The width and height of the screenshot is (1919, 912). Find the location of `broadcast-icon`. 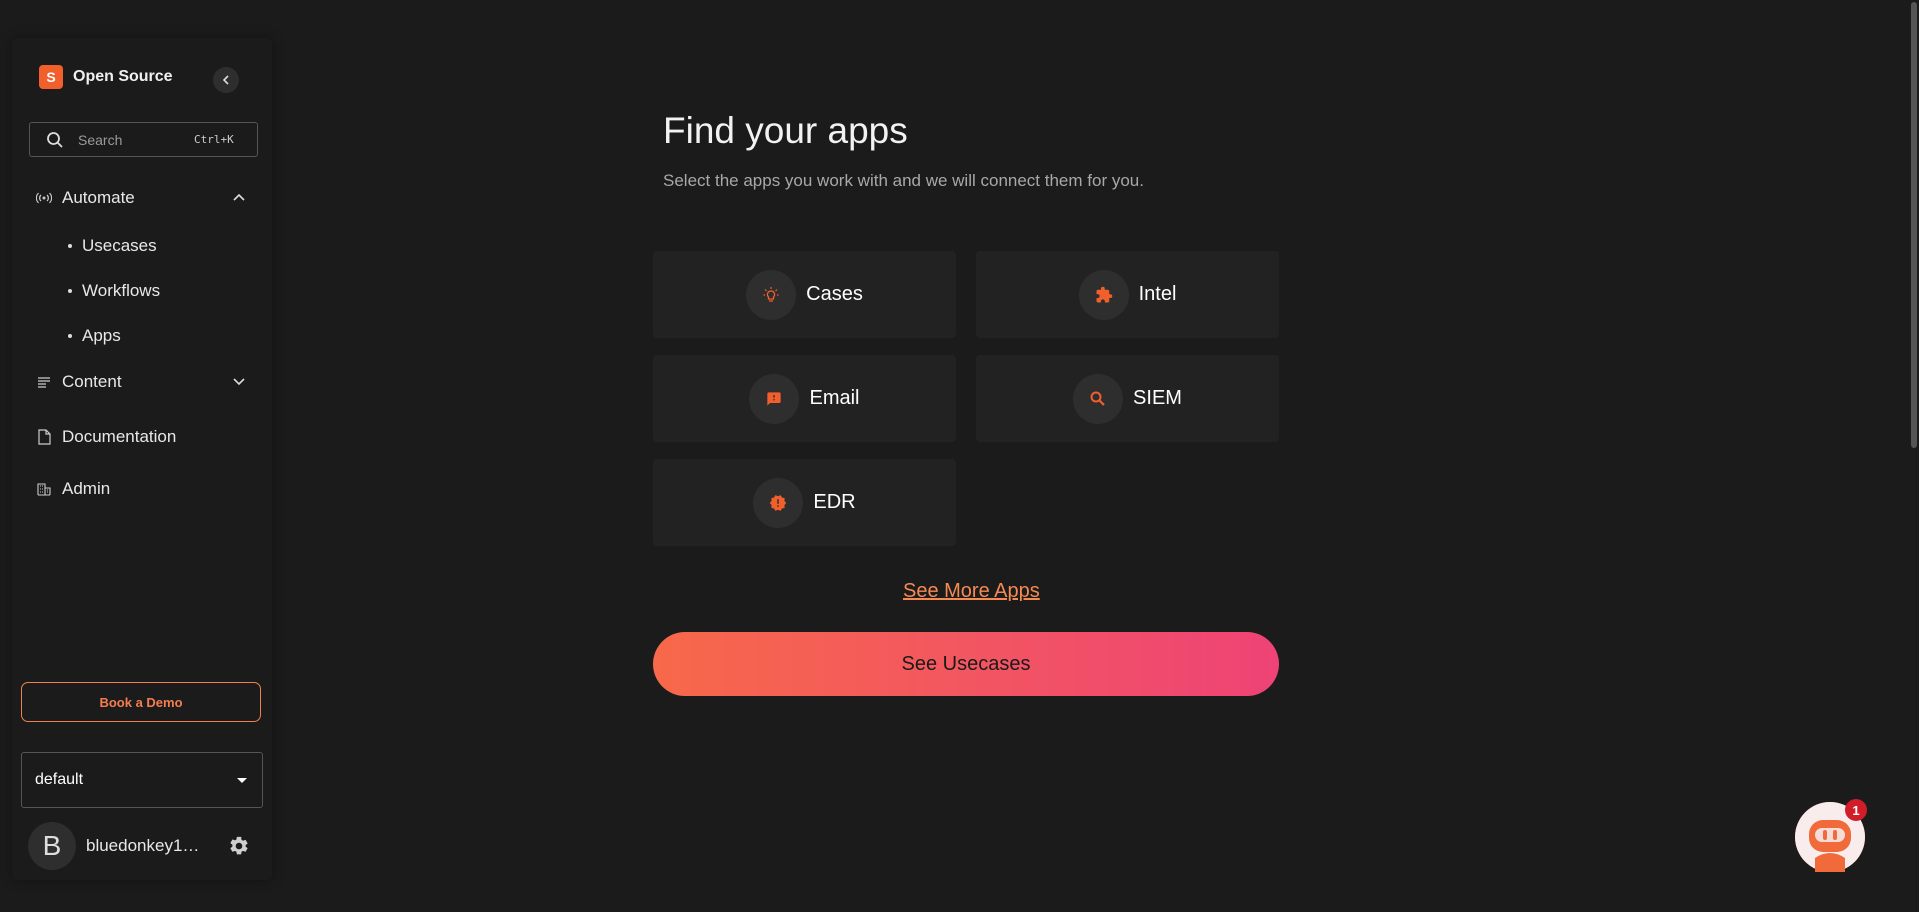

broadcast-icon is located at coordinates (44, 198).